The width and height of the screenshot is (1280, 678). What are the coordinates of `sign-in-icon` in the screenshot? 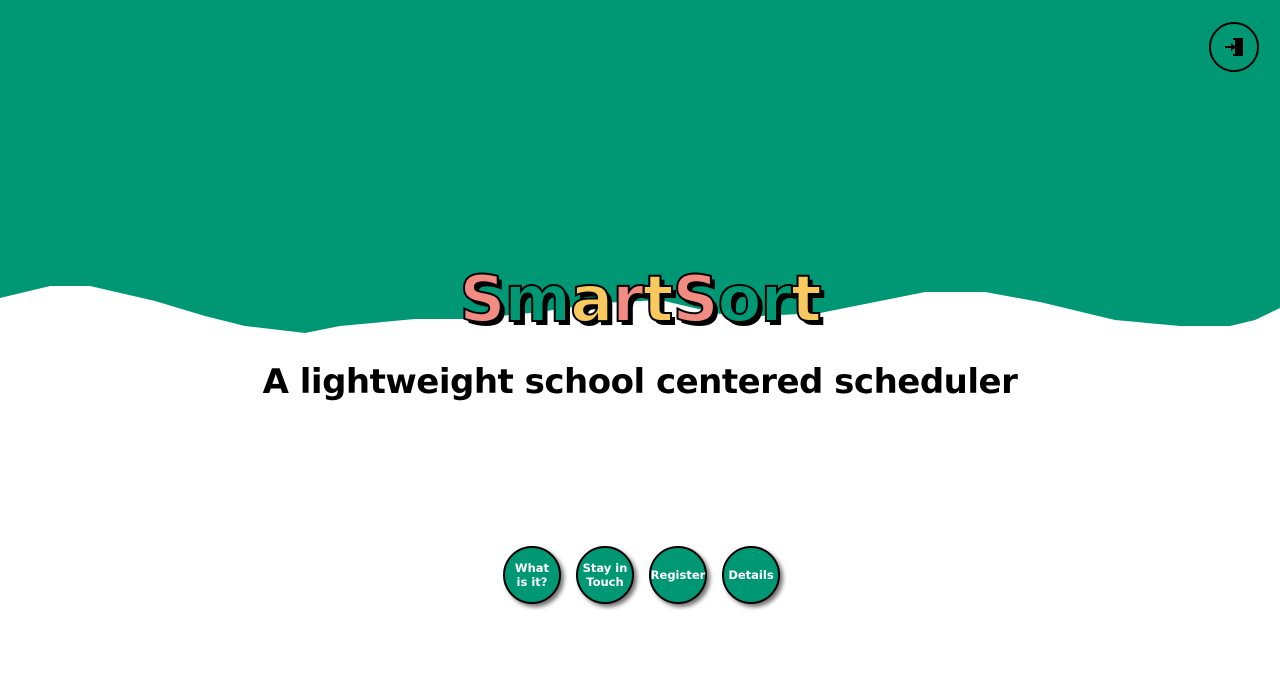 It's located at (1234, 47).